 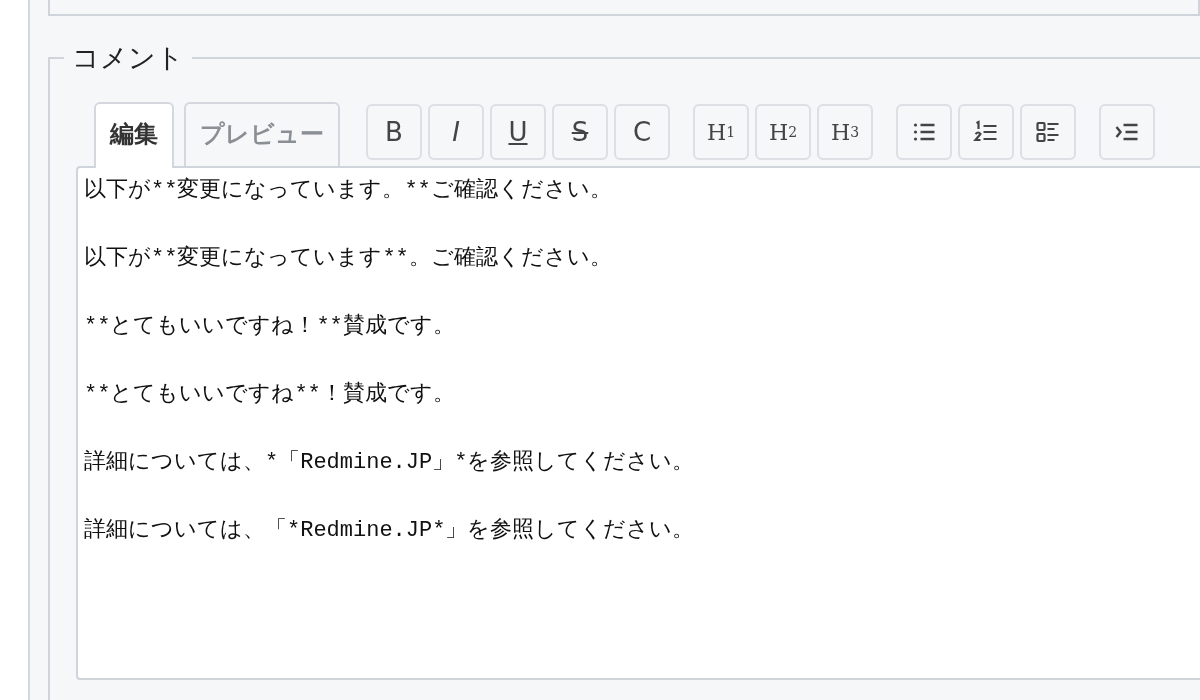 What do you see at coordinates (134, 135) in the screenshot?
I see `tab: 編集` at bounding box center [134, 135].